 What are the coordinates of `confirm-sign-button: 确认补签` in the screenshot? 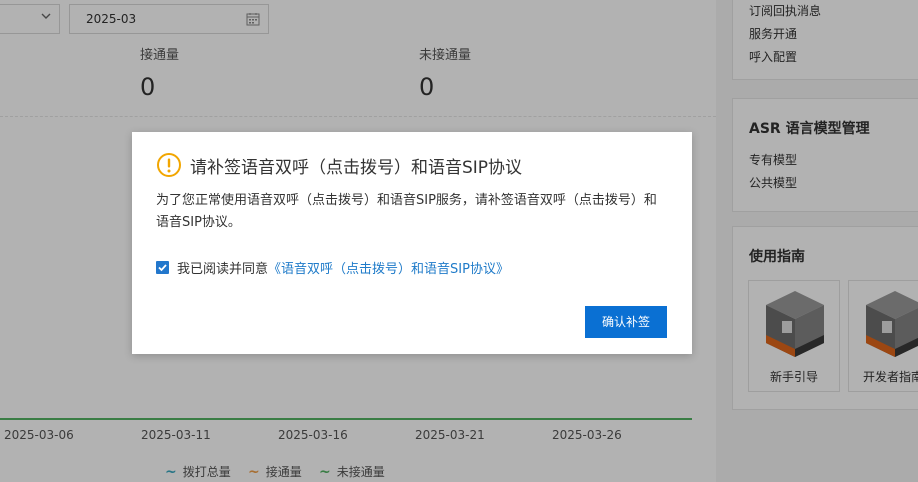 It's located at (626, 322).